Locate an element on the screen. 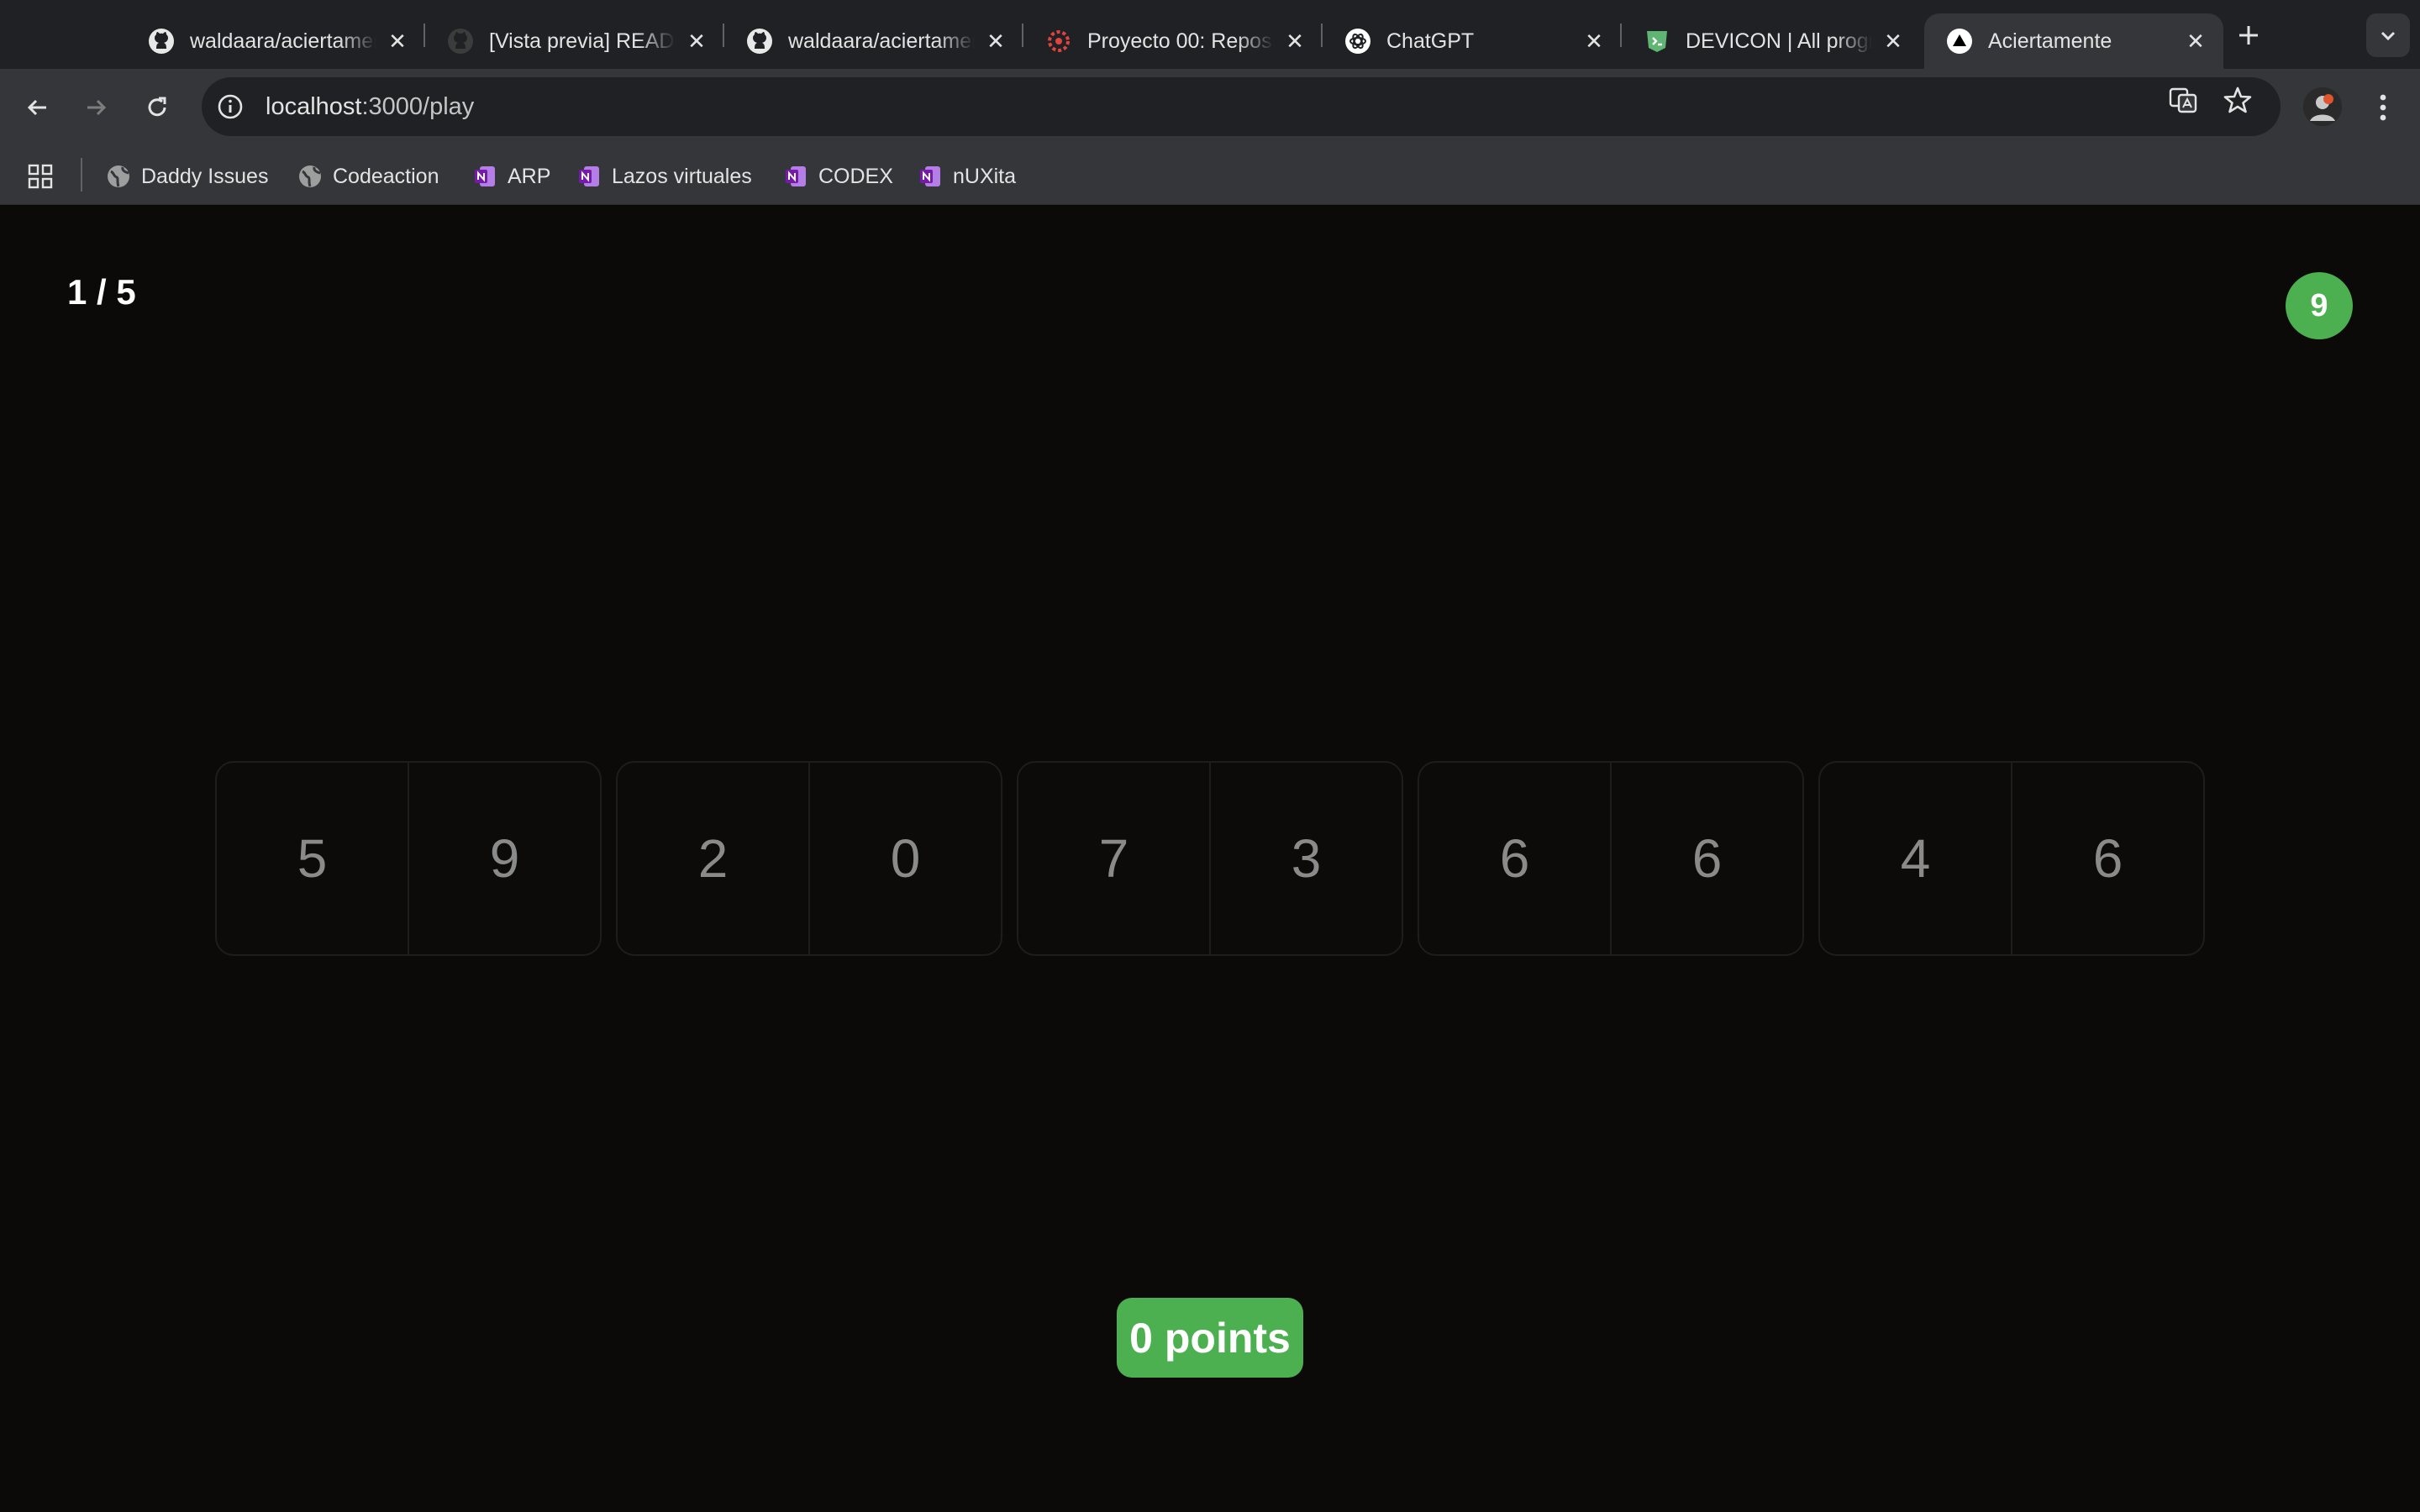  bookmark-arp: ARP is located at coordinates (511, 176).